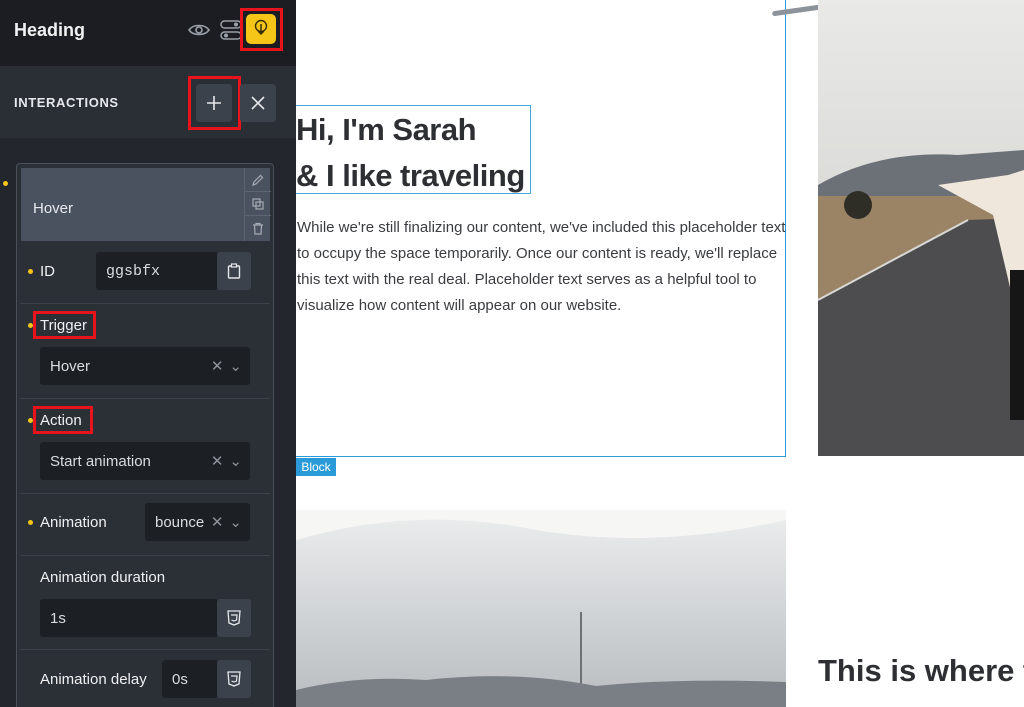 The width and height of the screenshot is (1024, 707). I want to click on landscape-photo, so click(541, 608).